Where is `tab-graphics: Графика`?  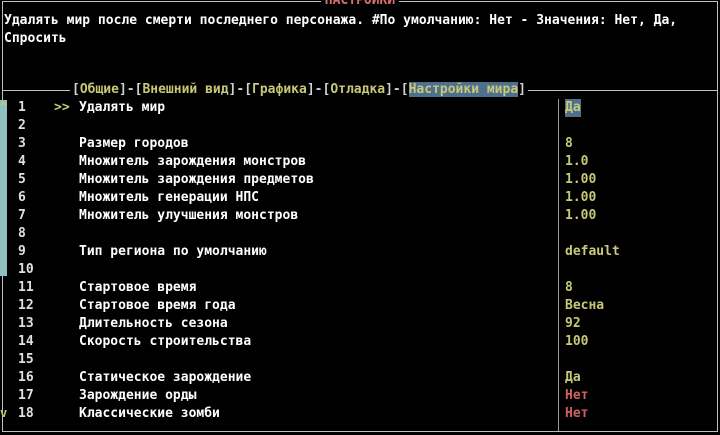
tab-graphics: Графика is located at coordinates (279, 89).